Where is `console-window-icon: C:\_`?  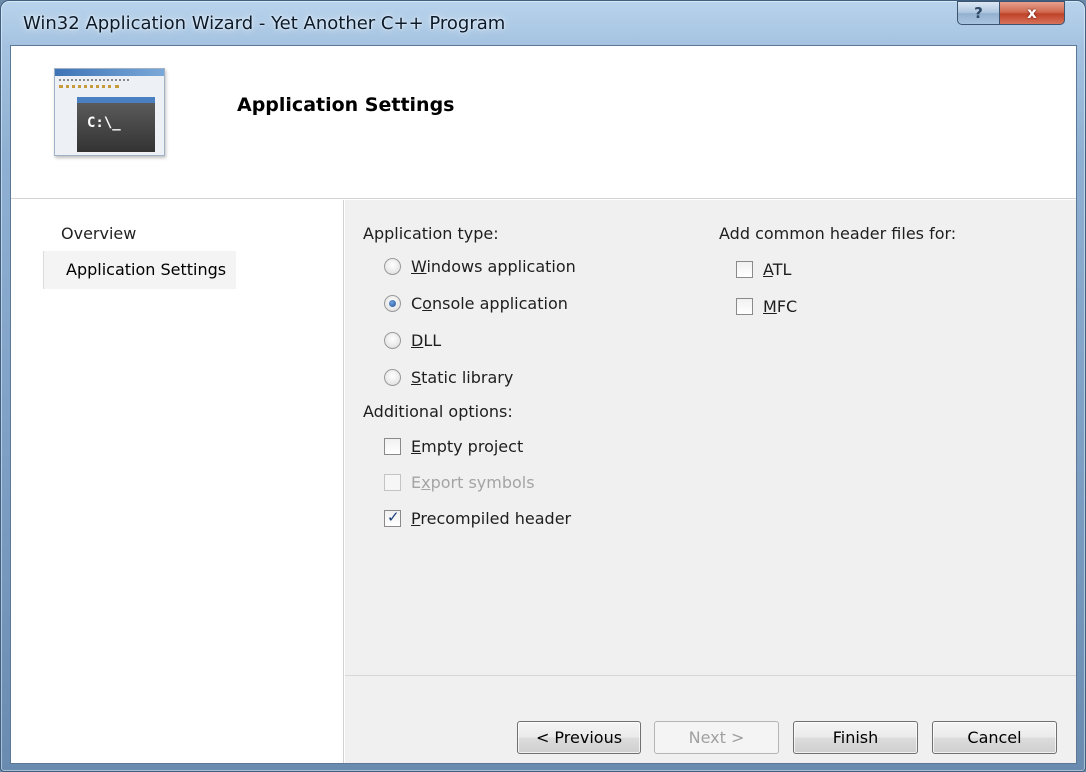
console-window-icon: C:\_ is located at coordinates (116, 124).